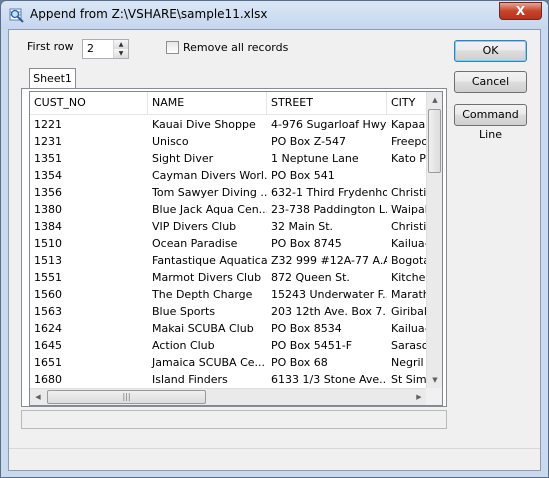  I want to click on table-cell: PO Box 541, so click(327, 175).